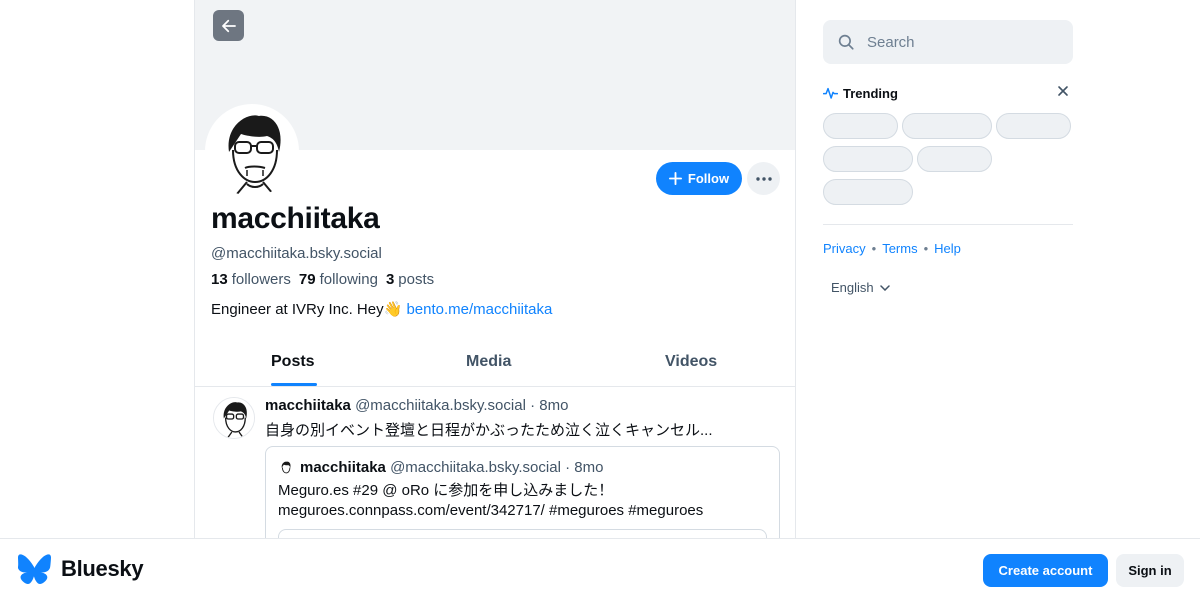 The height and width of the screenshot is (600, 1200). What do you see at coordinates (261, 279) in the screenshot?
I see `followers-label: followers` at bounding box center [261, 279].